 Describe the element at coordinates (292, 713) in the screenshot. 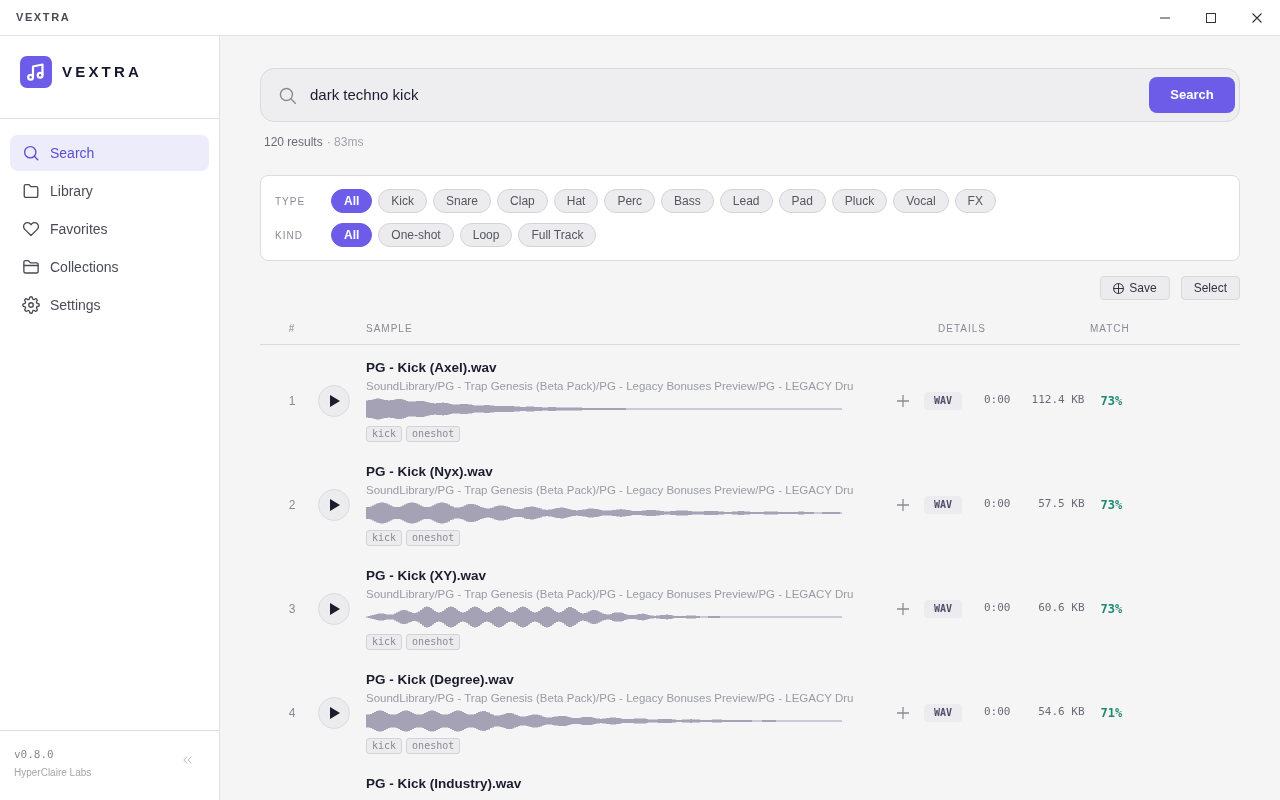

I see `row-number: 4` at that location.